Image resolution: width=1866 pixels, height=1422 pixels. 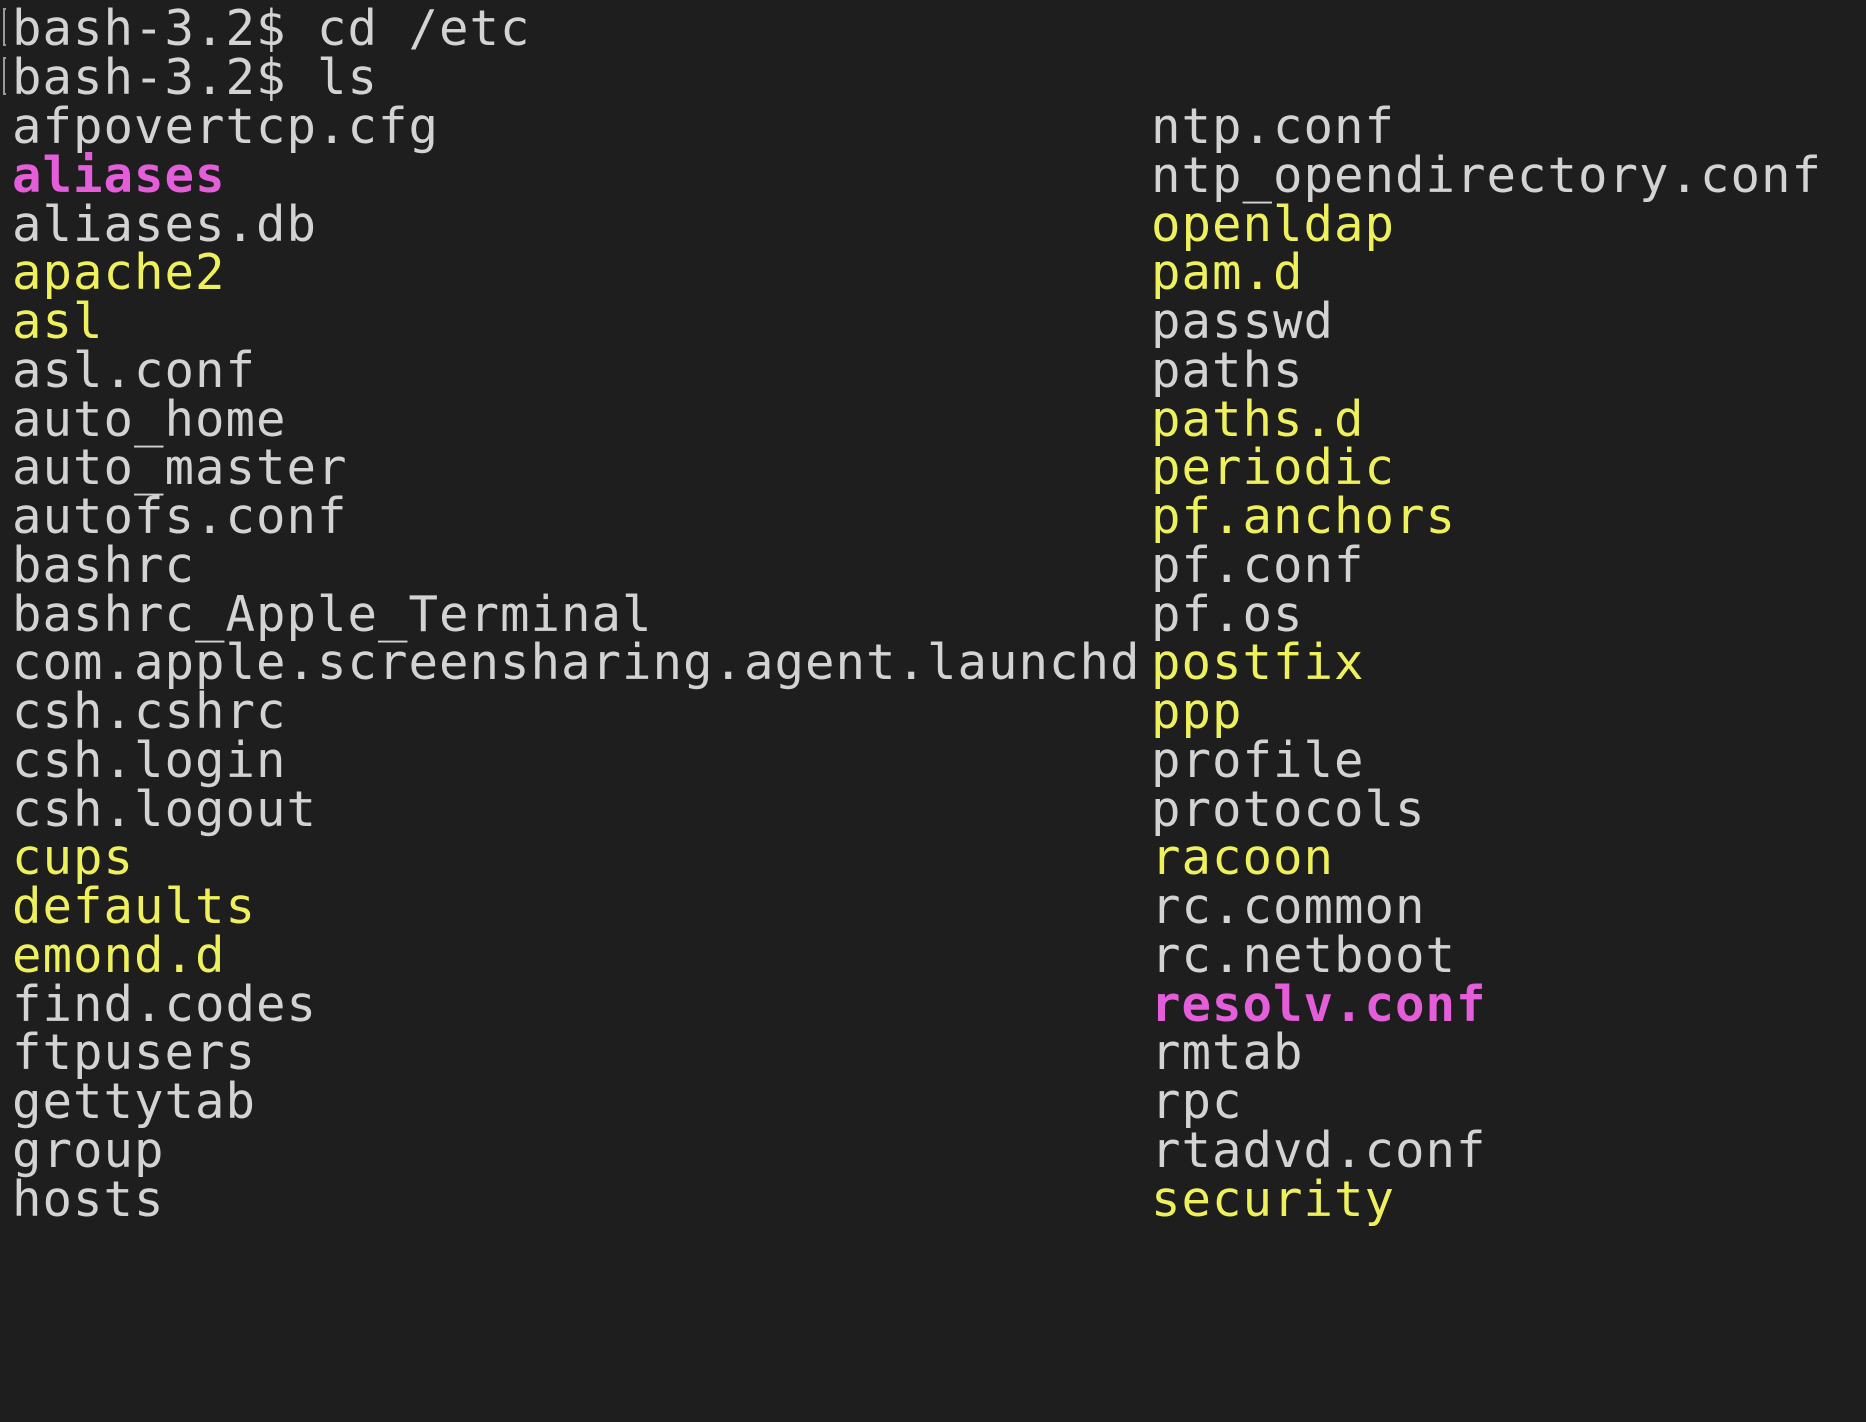 I want to click on right-entry-dir: security, so click(x=1273, y=1199).